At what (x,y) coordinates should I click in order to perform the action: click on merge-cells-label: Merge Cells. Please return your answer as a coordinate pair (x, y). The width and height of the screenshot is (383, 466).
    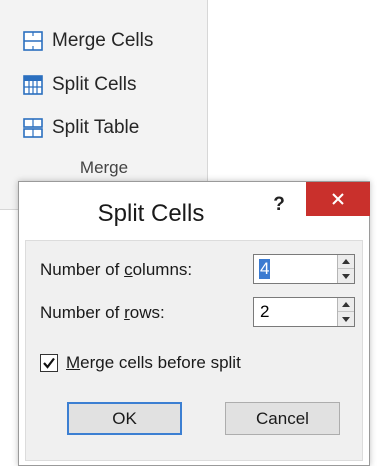
    Looking at the image, I should click on (103, 40).